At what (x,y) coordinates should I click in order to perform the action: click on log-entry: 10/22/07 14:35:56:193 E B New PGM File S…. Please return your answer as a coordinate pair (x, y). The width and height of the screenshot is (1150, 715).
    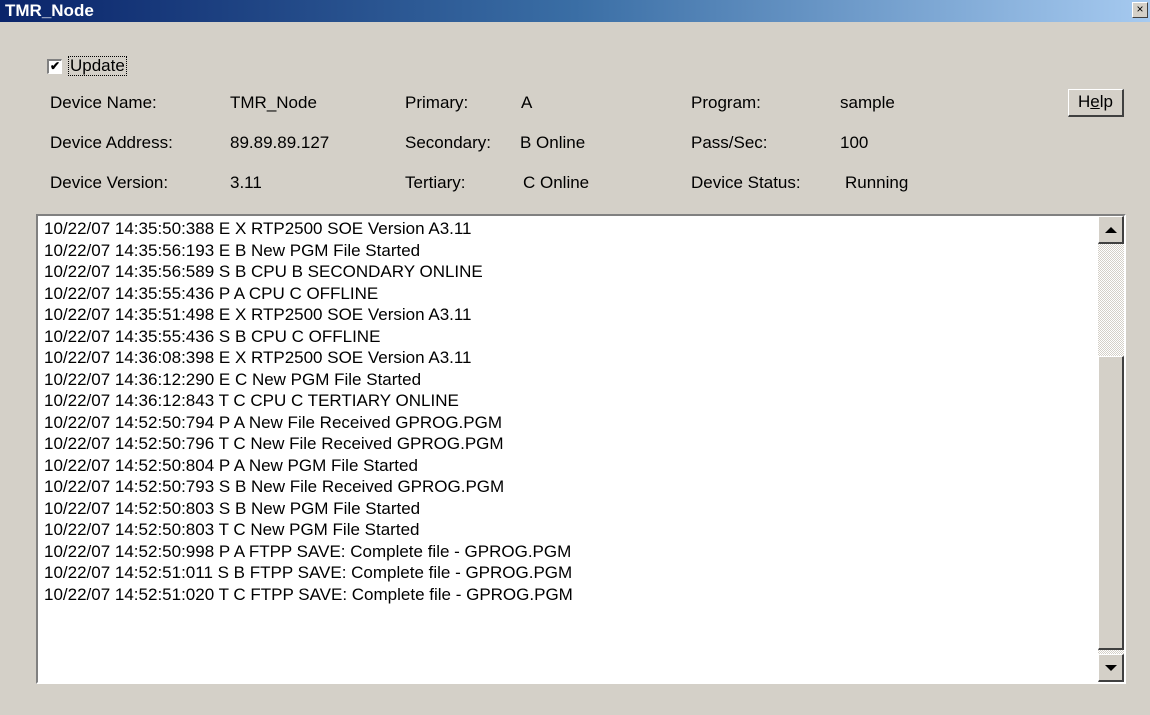
    Looking at the image, I should click on (308, 251).